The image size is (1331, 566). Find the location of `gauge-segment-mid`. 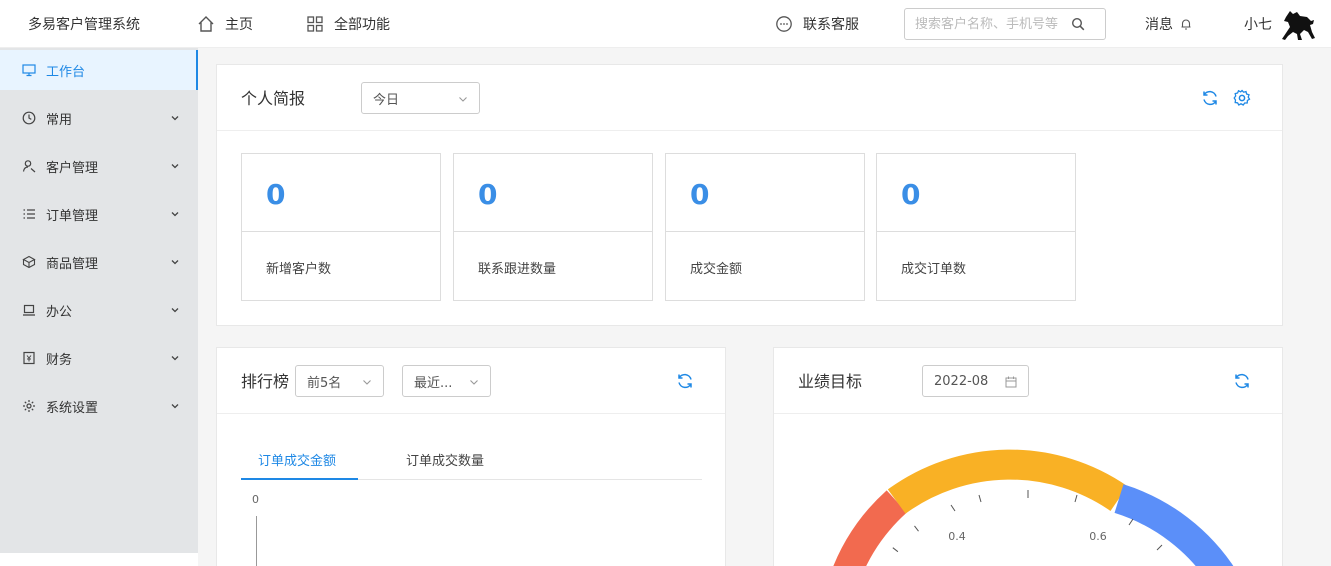

gauge-segment-mid is located at coordinates (1007, 481).